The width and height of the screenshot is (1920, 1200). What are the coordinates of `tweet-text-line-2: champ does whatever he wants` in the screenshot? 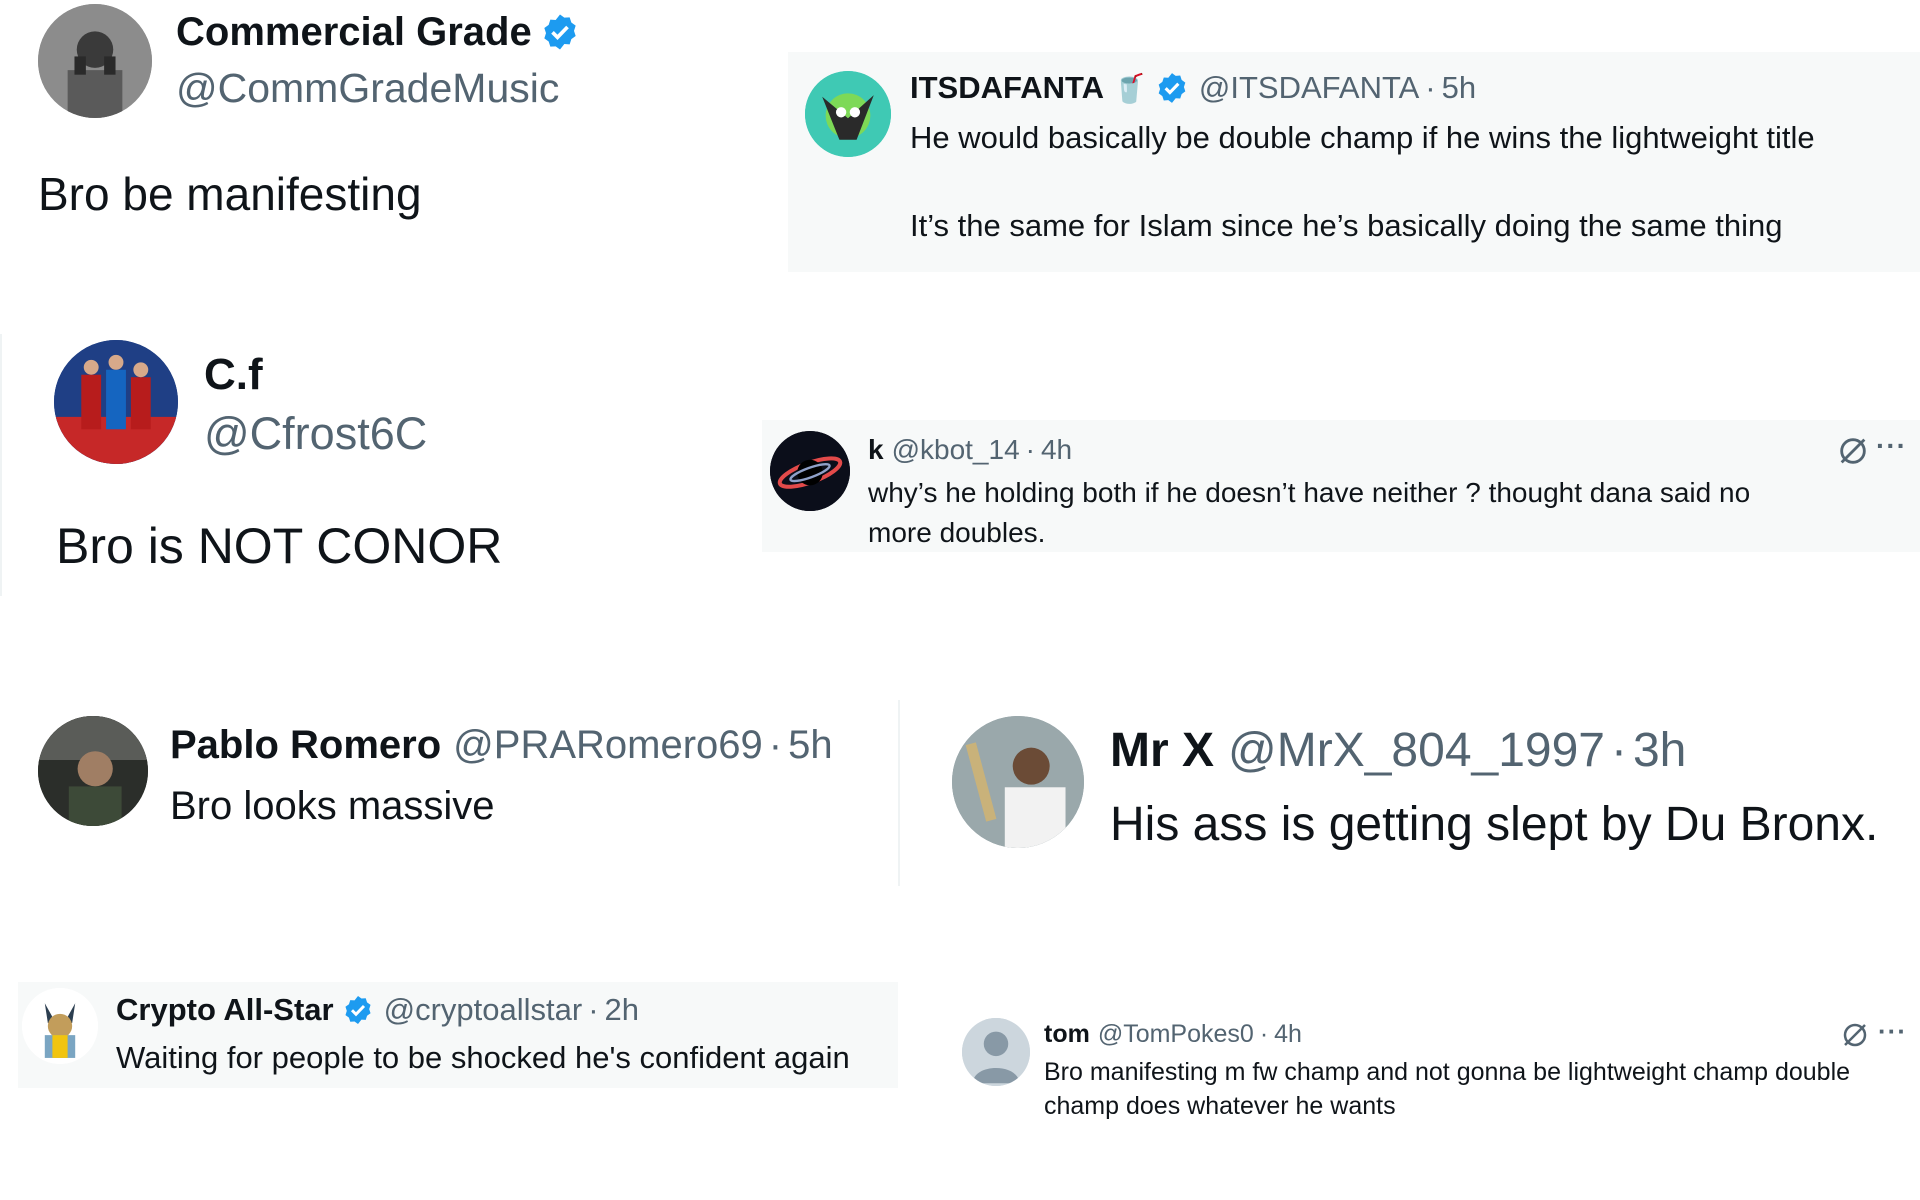 It's located at (1220, 1105).